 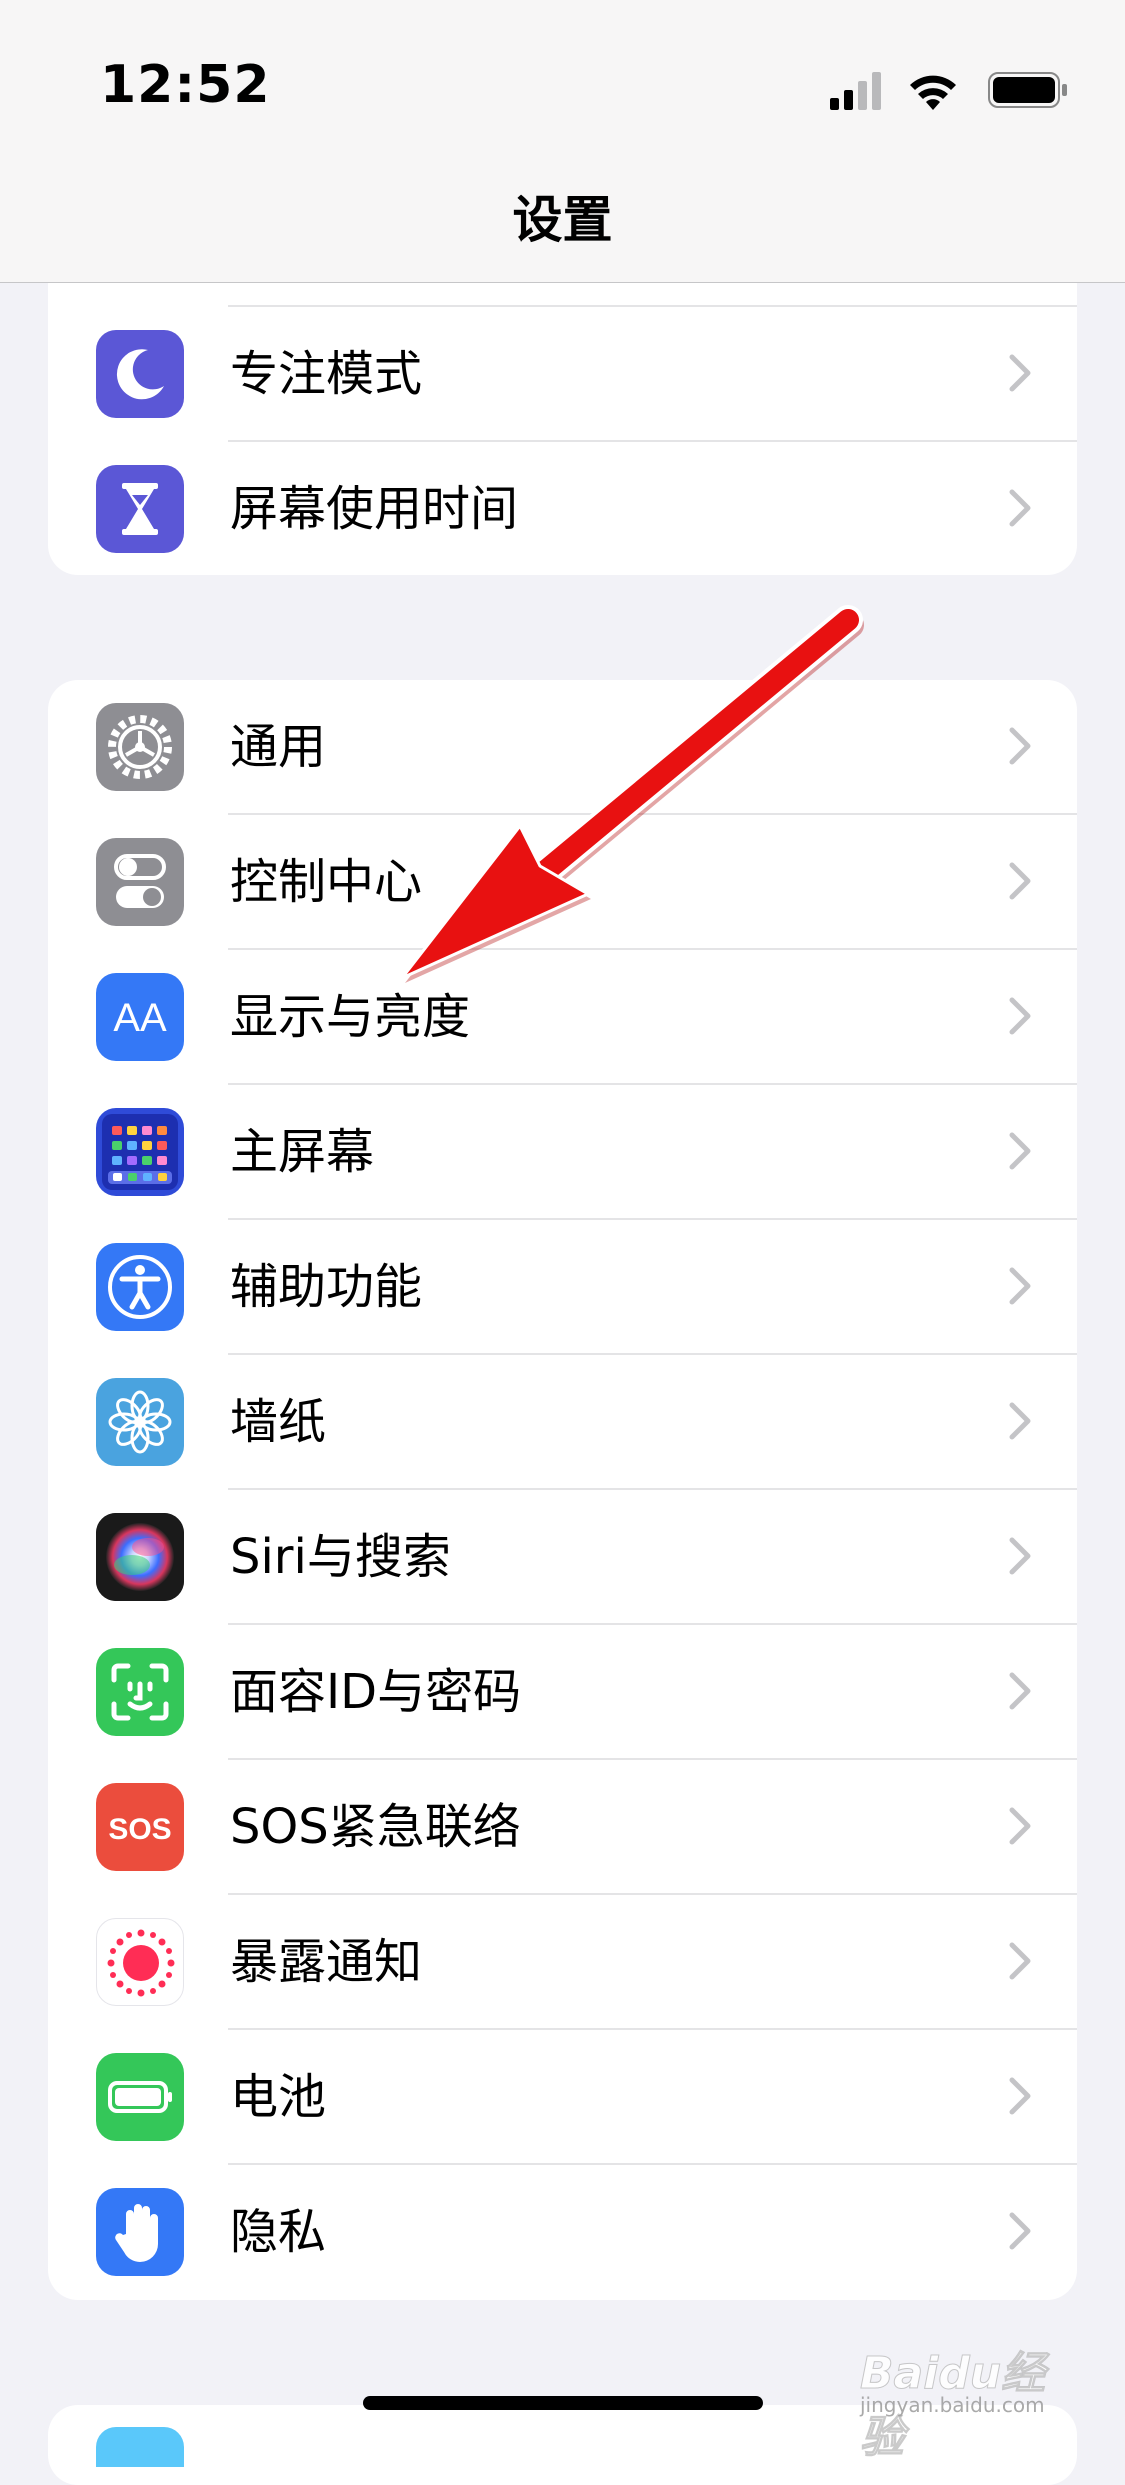 I want to click on settings-row-accessibility: 辅助功能, so click(x=562, y=1287).